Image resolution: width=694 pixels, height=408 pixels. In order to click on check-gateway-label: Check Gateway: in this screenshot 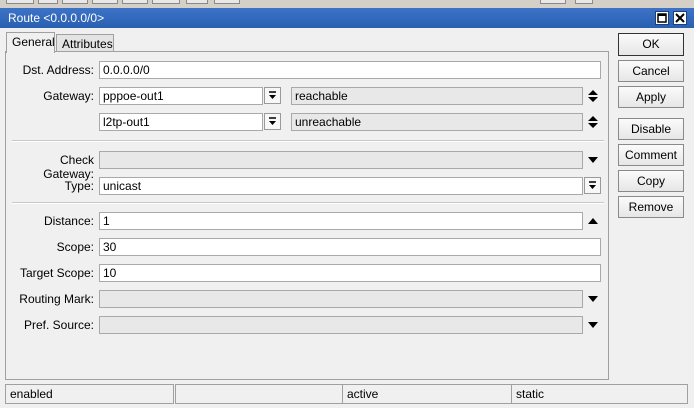, I will do `click(68, 167)`.